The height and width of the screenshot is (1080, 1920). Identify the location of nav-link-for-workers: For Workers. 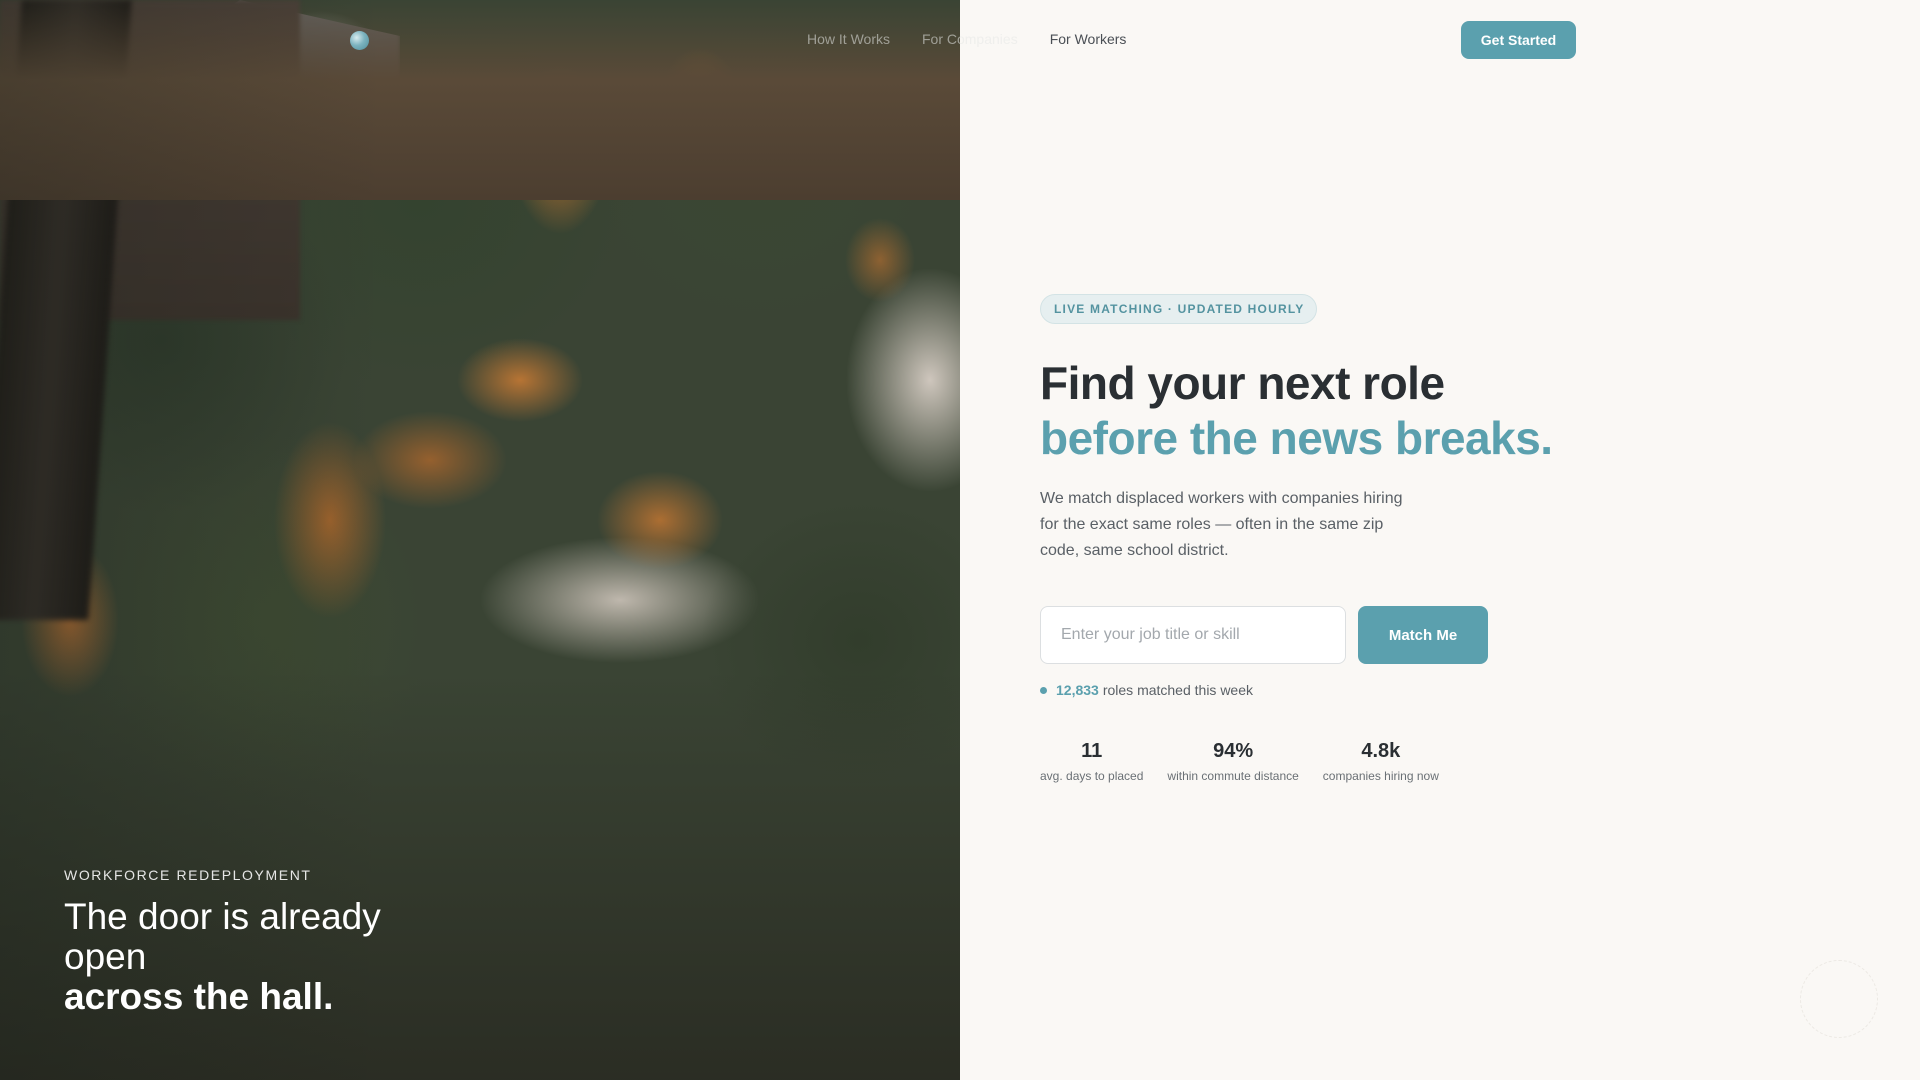
(1088, 39).